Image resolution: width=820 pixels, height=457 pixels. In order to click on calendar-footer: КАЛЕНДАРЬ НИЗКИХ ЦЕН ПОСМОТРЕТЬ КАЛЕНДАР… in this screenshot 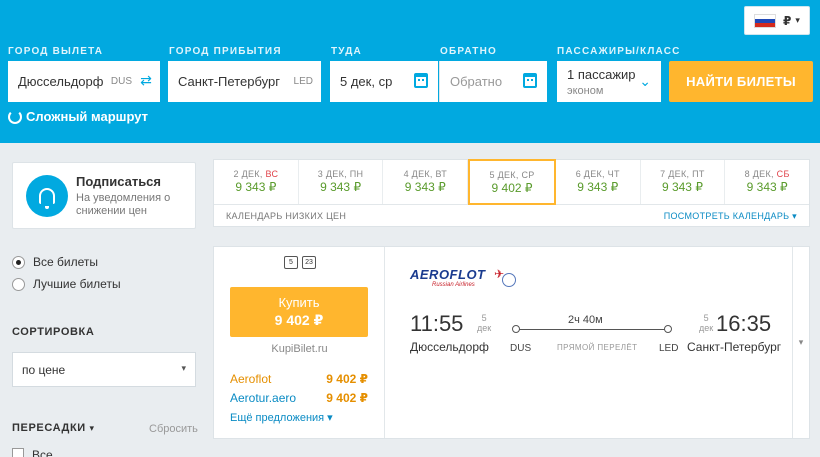, I will do `click(511, 216)`.